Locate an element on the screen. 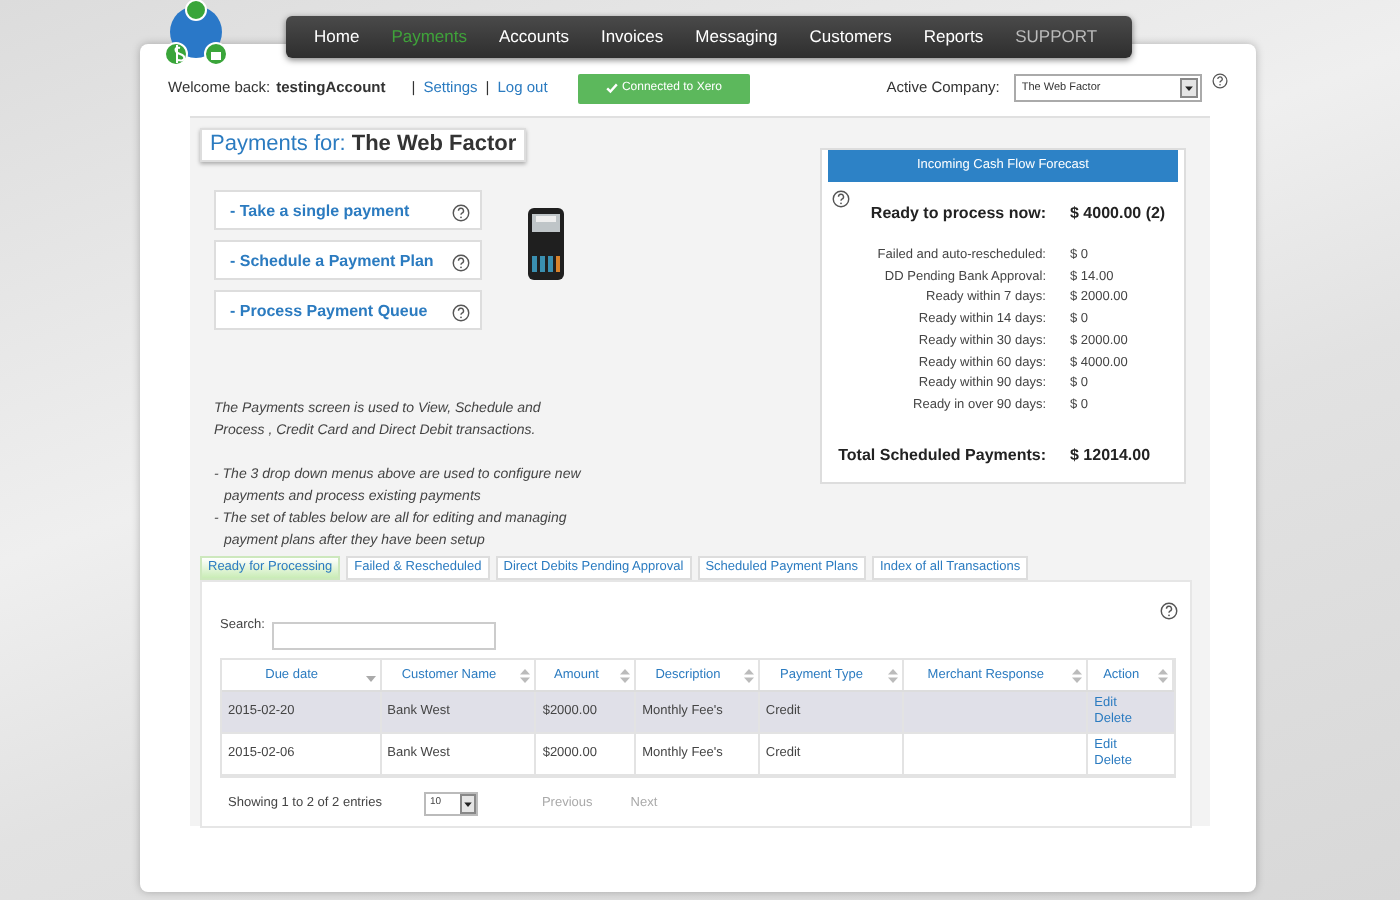 This screenshot has height=900, width=1400. forecast-value: $ 12014.00 is located at coordinates (1110, 455).